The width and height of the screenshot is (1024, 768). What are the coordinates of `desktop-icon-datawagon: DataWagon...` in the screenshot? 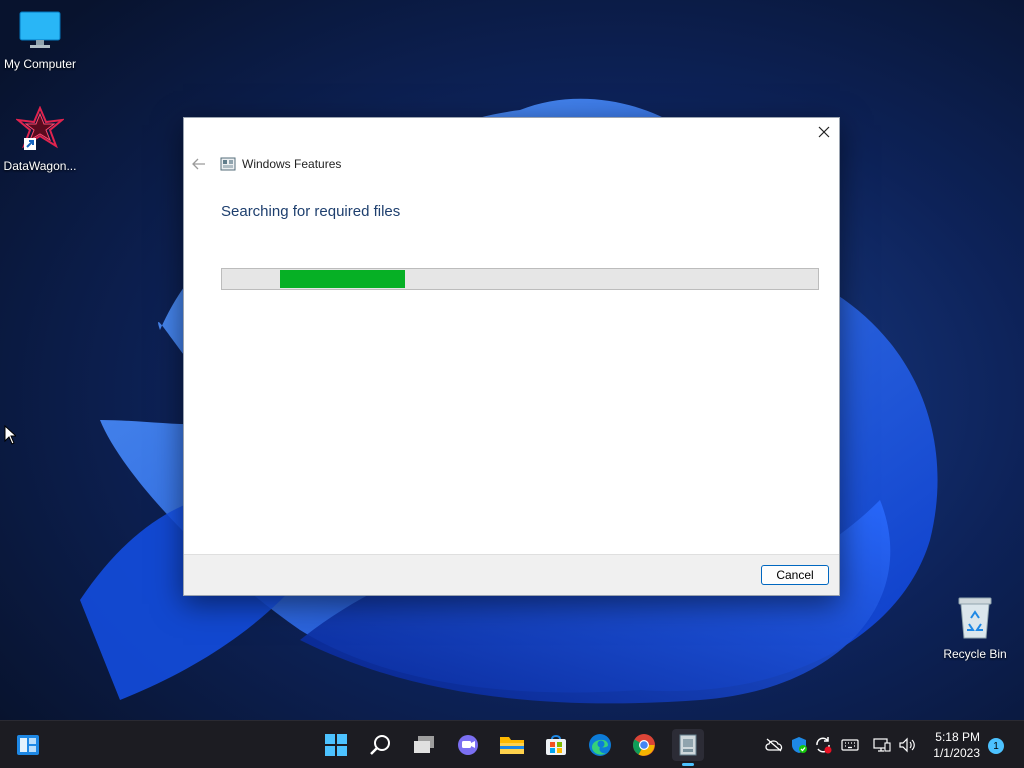 It's located at (40, 139).